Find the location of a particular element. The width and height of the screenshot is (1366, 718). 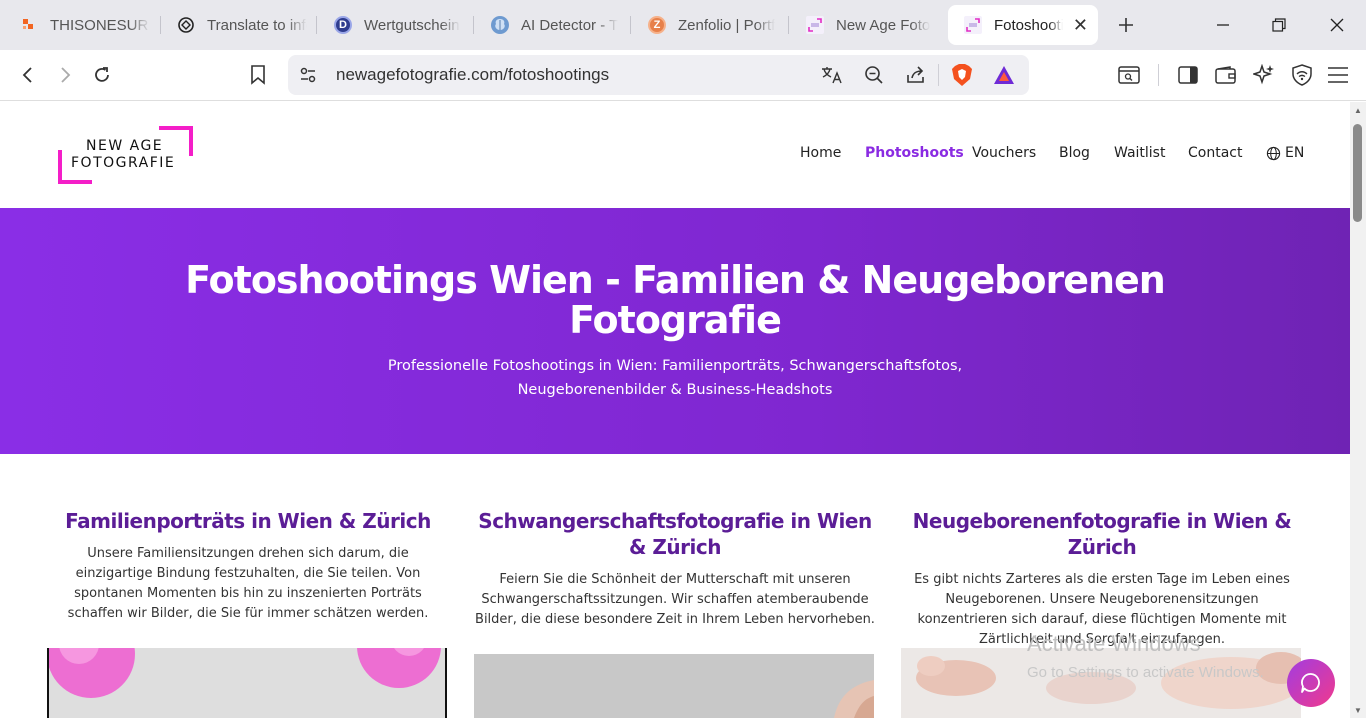

shield-icon is located at coordinates (1302, 75).